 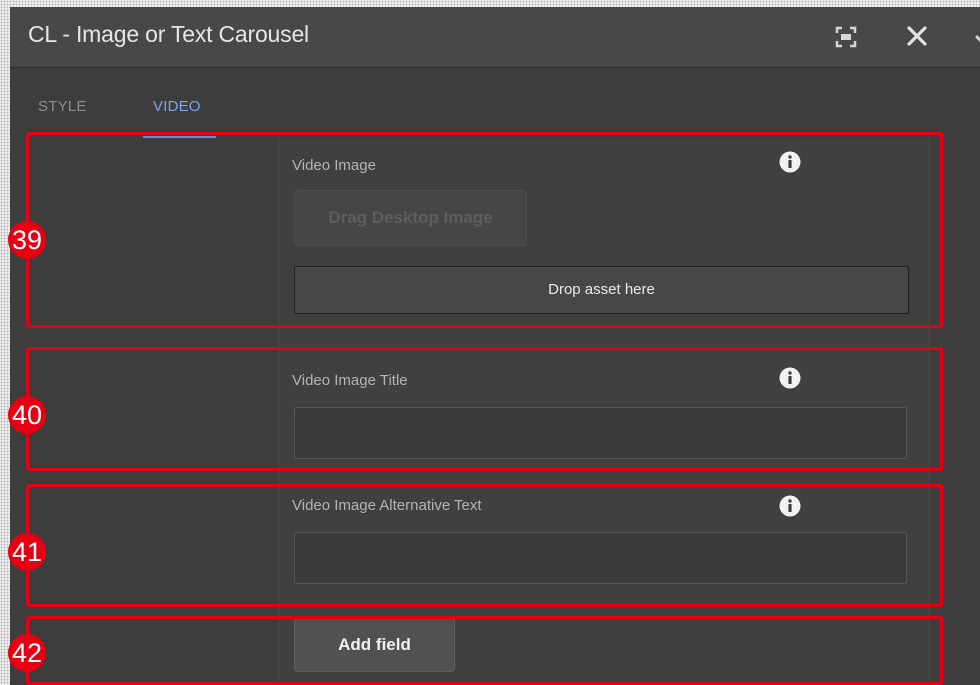 I want to click on video-image-alt-label: Video Image Alternative Text, so click(x=387, y=505).